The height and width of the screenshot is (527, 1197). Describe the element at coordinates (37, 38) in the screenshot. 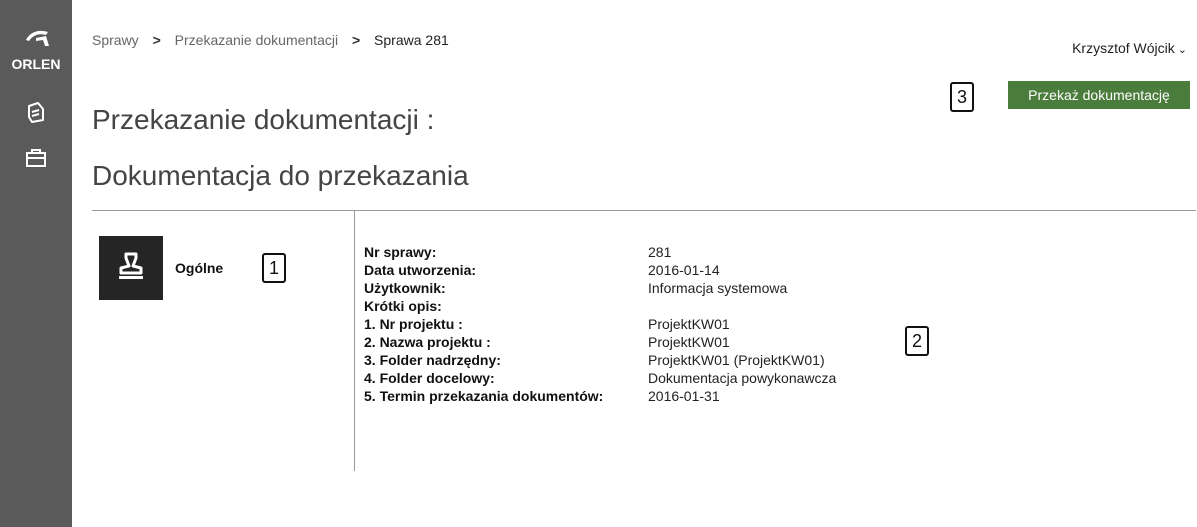

I see `eagle-icon` at that location.